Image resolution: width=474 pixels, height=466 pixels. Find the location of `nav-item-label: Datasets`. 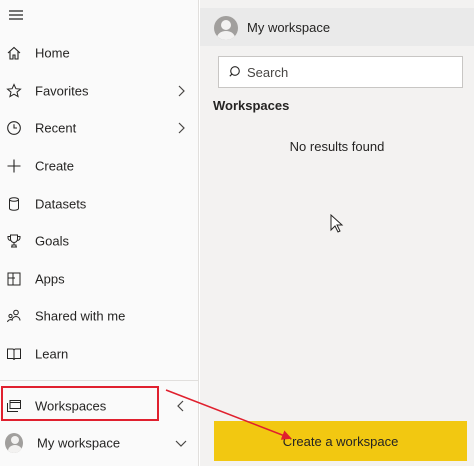

nav-item-label: Datasets is located at coordinates (61, 204).